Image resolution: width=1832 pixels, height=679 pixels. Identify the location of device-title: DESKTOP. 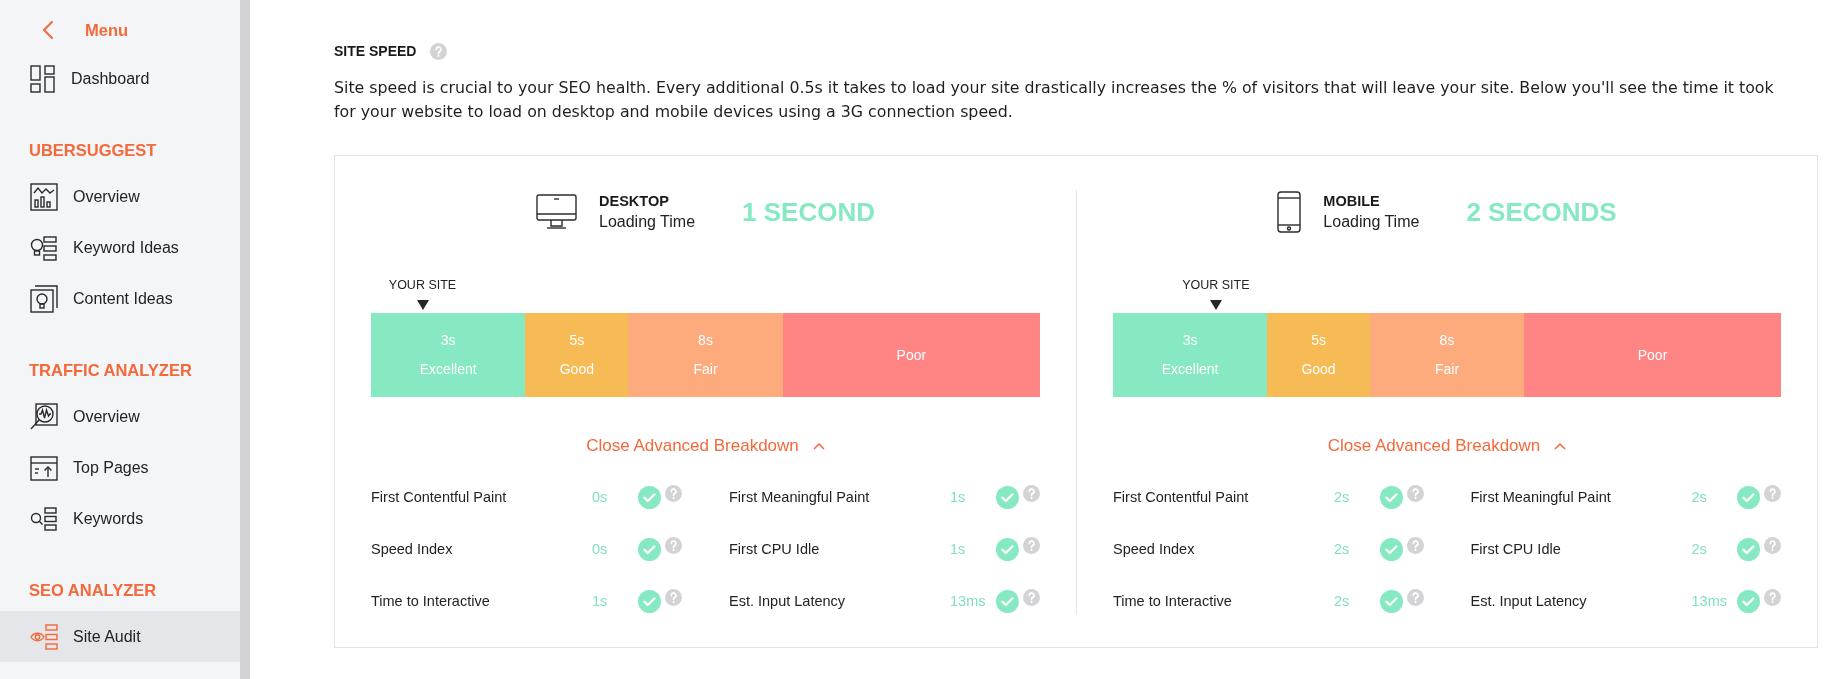
(634, 201).